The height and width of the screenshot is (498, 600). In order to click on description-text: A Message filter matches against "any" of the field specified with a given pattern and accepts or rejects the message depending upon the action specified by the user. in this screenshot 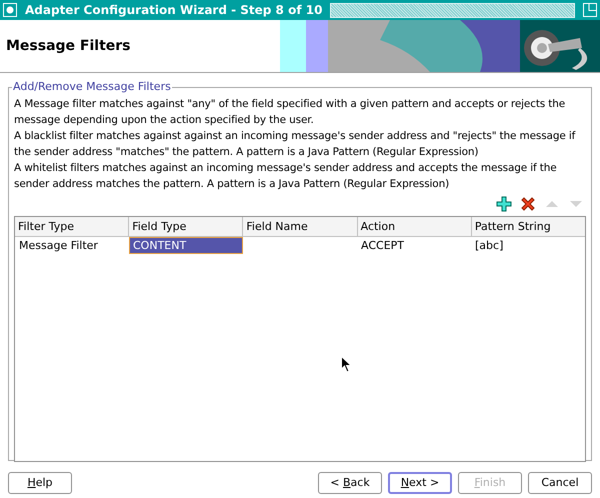, I will do `click(290, 112)`.